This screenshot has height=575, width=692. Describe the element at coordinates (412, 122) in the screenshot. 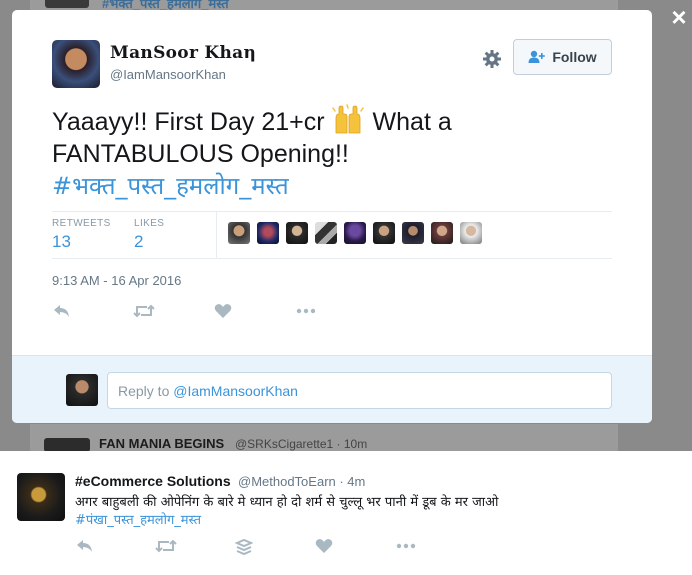

I see `tweet-text-line1-tail: What a` at that location.